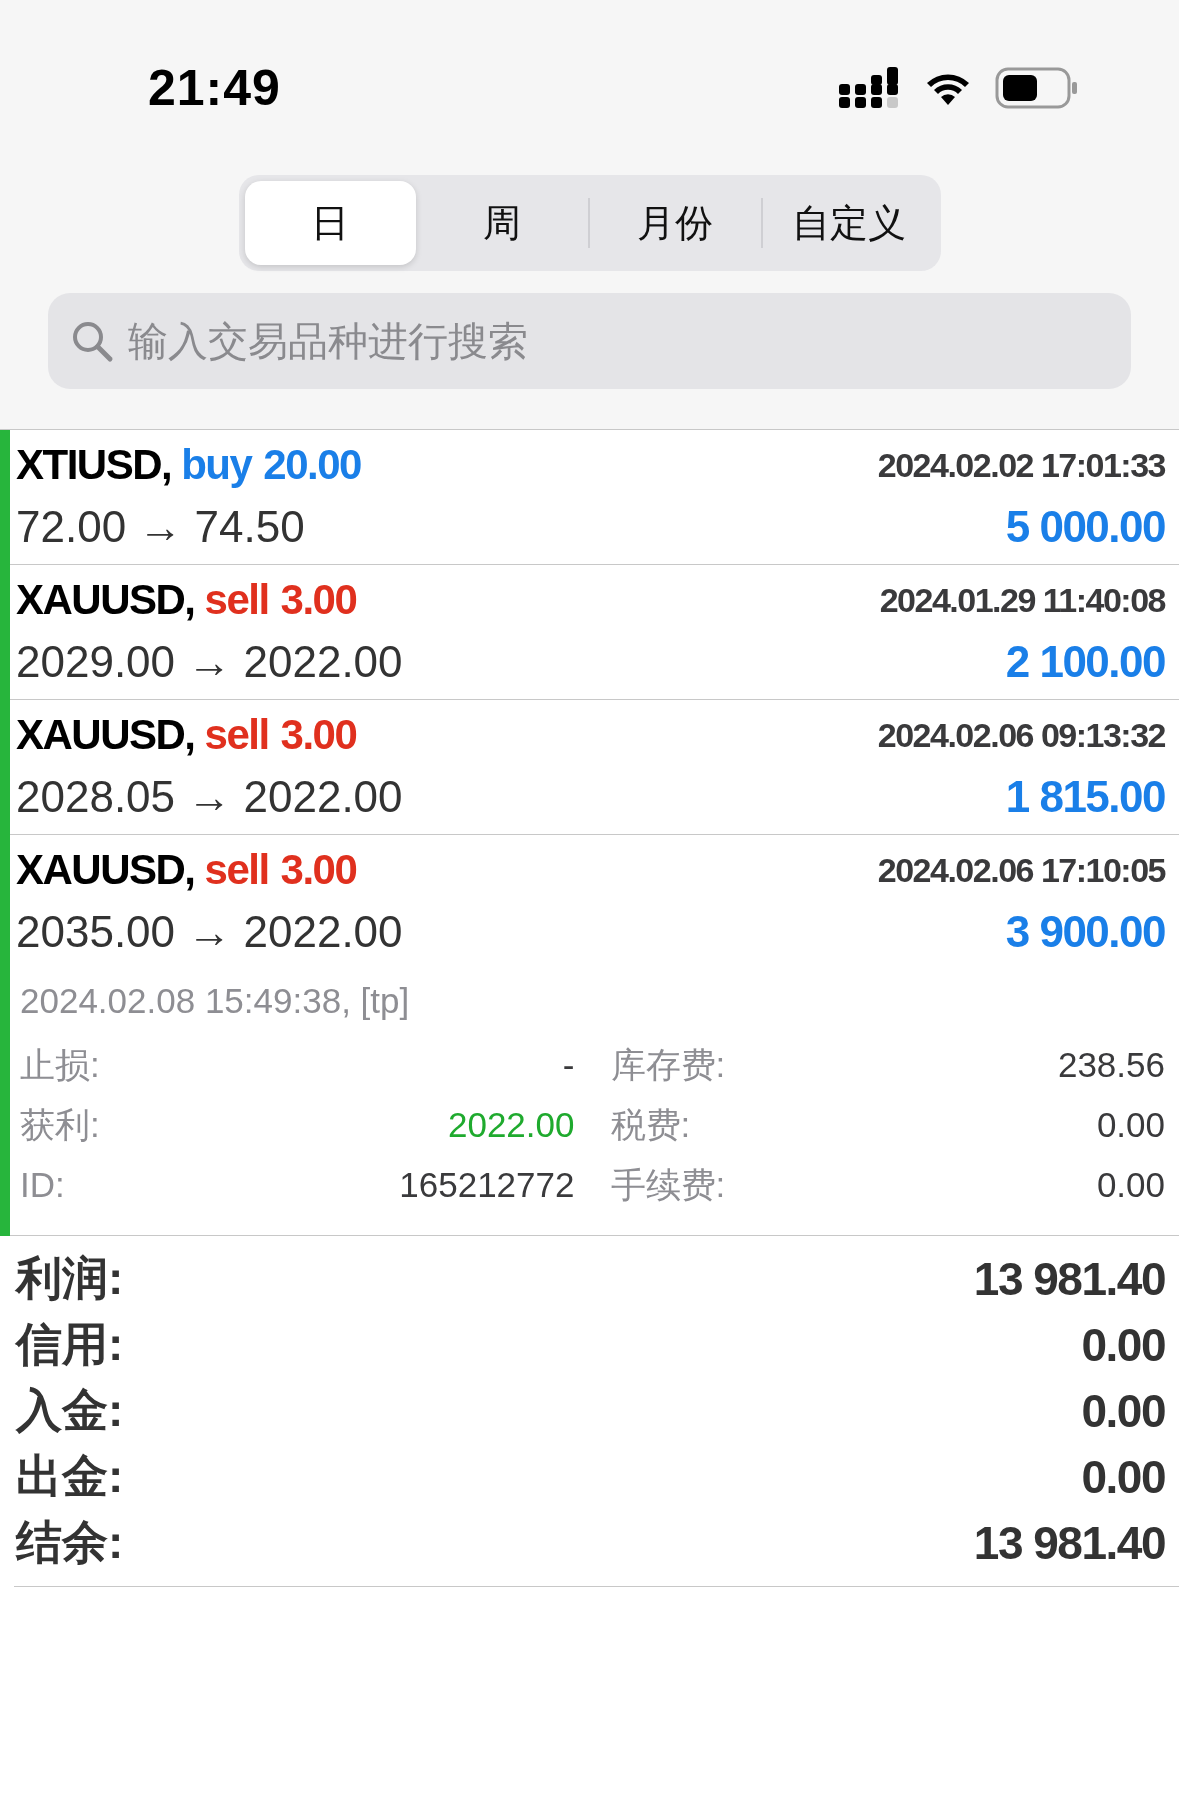 The height and width of the screenshot is (1816, 1179). Describe the element at coordinates (60, 1064) in the screenshot. I see `detail-label: 止损:` at that location.